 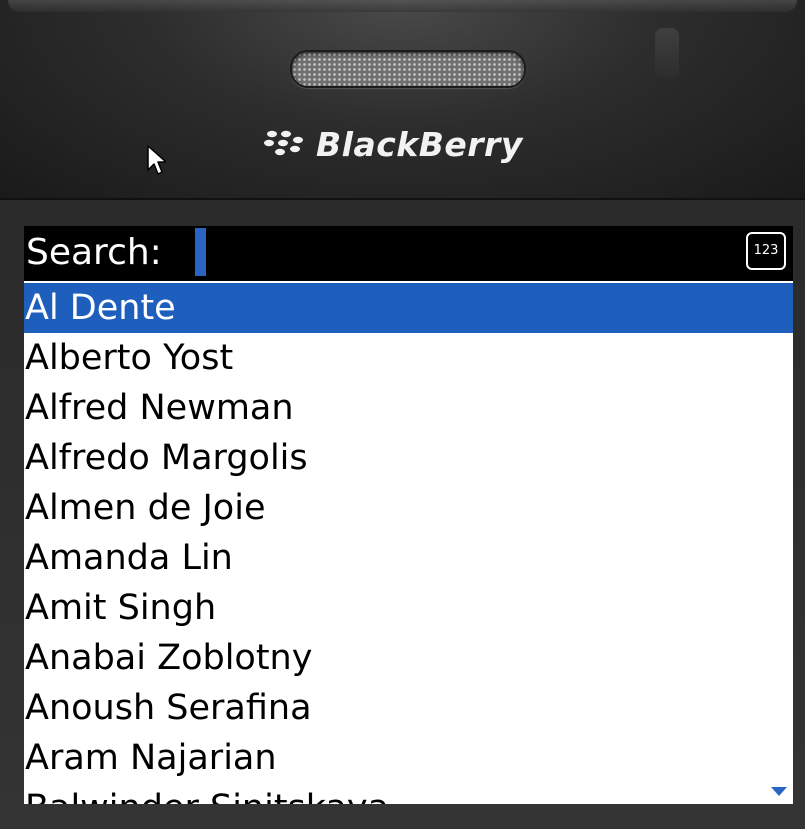 What do you see at coordinates (283, 143) in the screenshot?
I see `blackberry-logo-icon` at bounding box center [283, 143].